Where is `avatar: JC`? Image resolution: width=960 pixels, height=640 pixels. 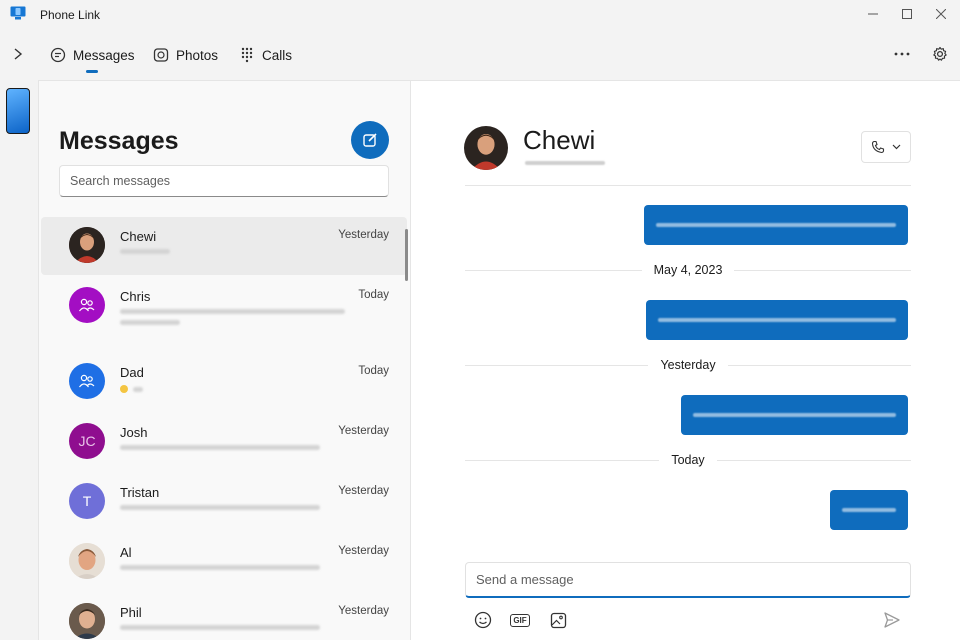
avatar: JC is located at coordinates (87, 441).